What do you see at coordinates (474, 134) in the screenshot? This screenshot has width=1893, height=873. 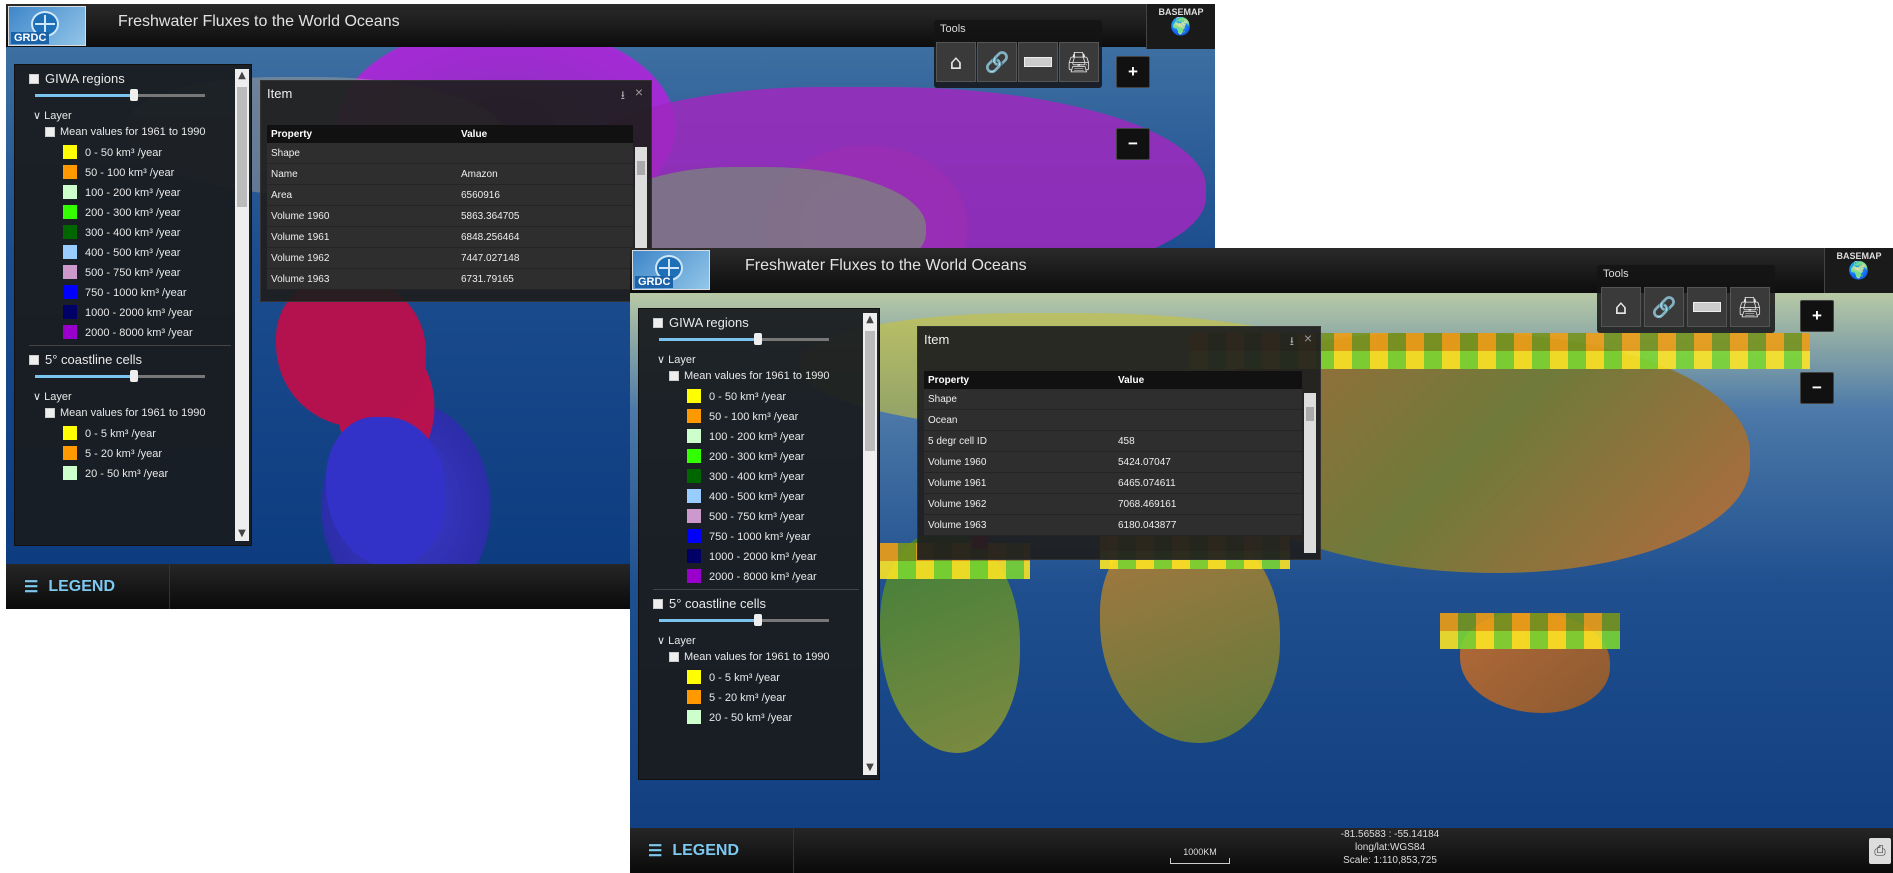 I see `column-header-value: Value` at bounding box center [474, 134].